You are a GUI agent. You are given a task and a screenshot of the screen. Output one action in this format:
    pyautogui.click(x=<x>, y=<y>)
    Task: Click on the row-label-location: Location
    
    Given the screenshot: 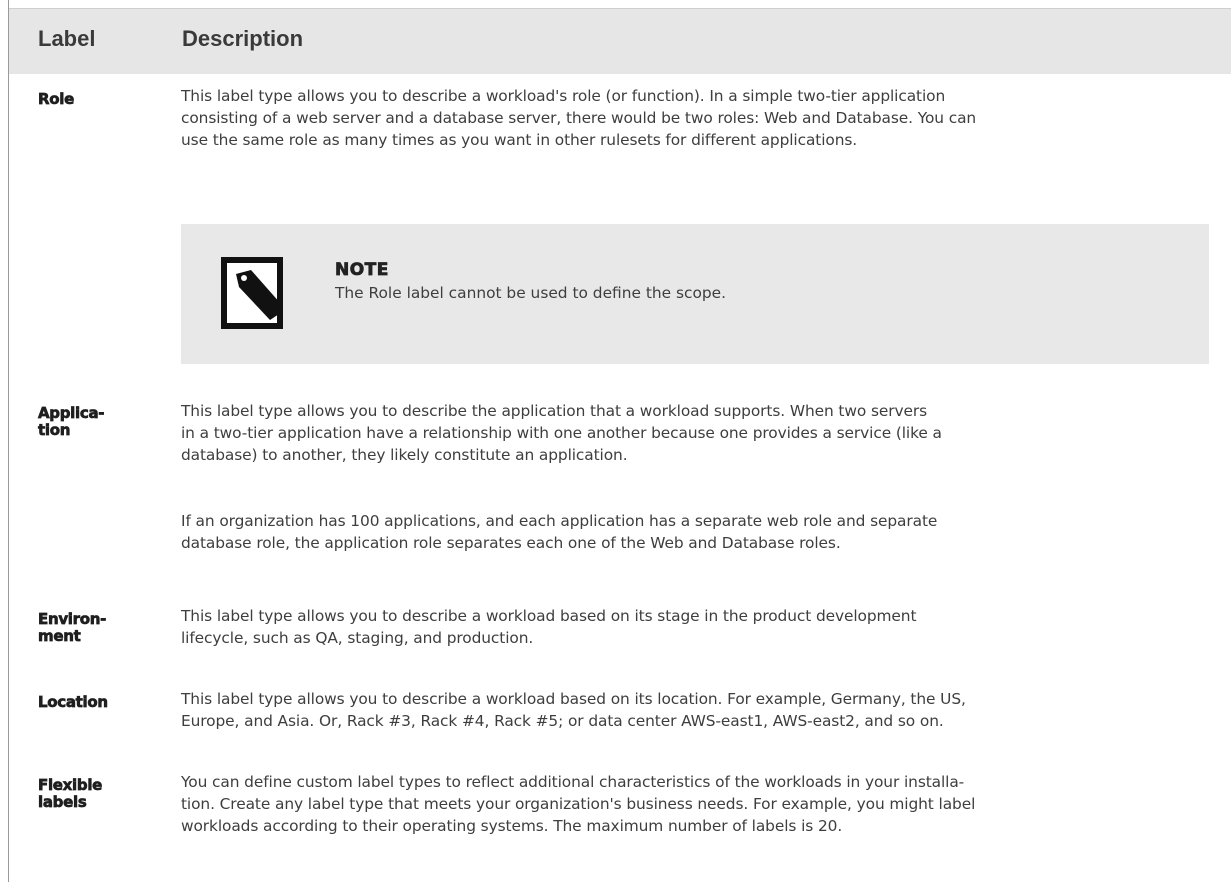 What is the action you would take?
    pyautogui.click(x=98, y=702)
    